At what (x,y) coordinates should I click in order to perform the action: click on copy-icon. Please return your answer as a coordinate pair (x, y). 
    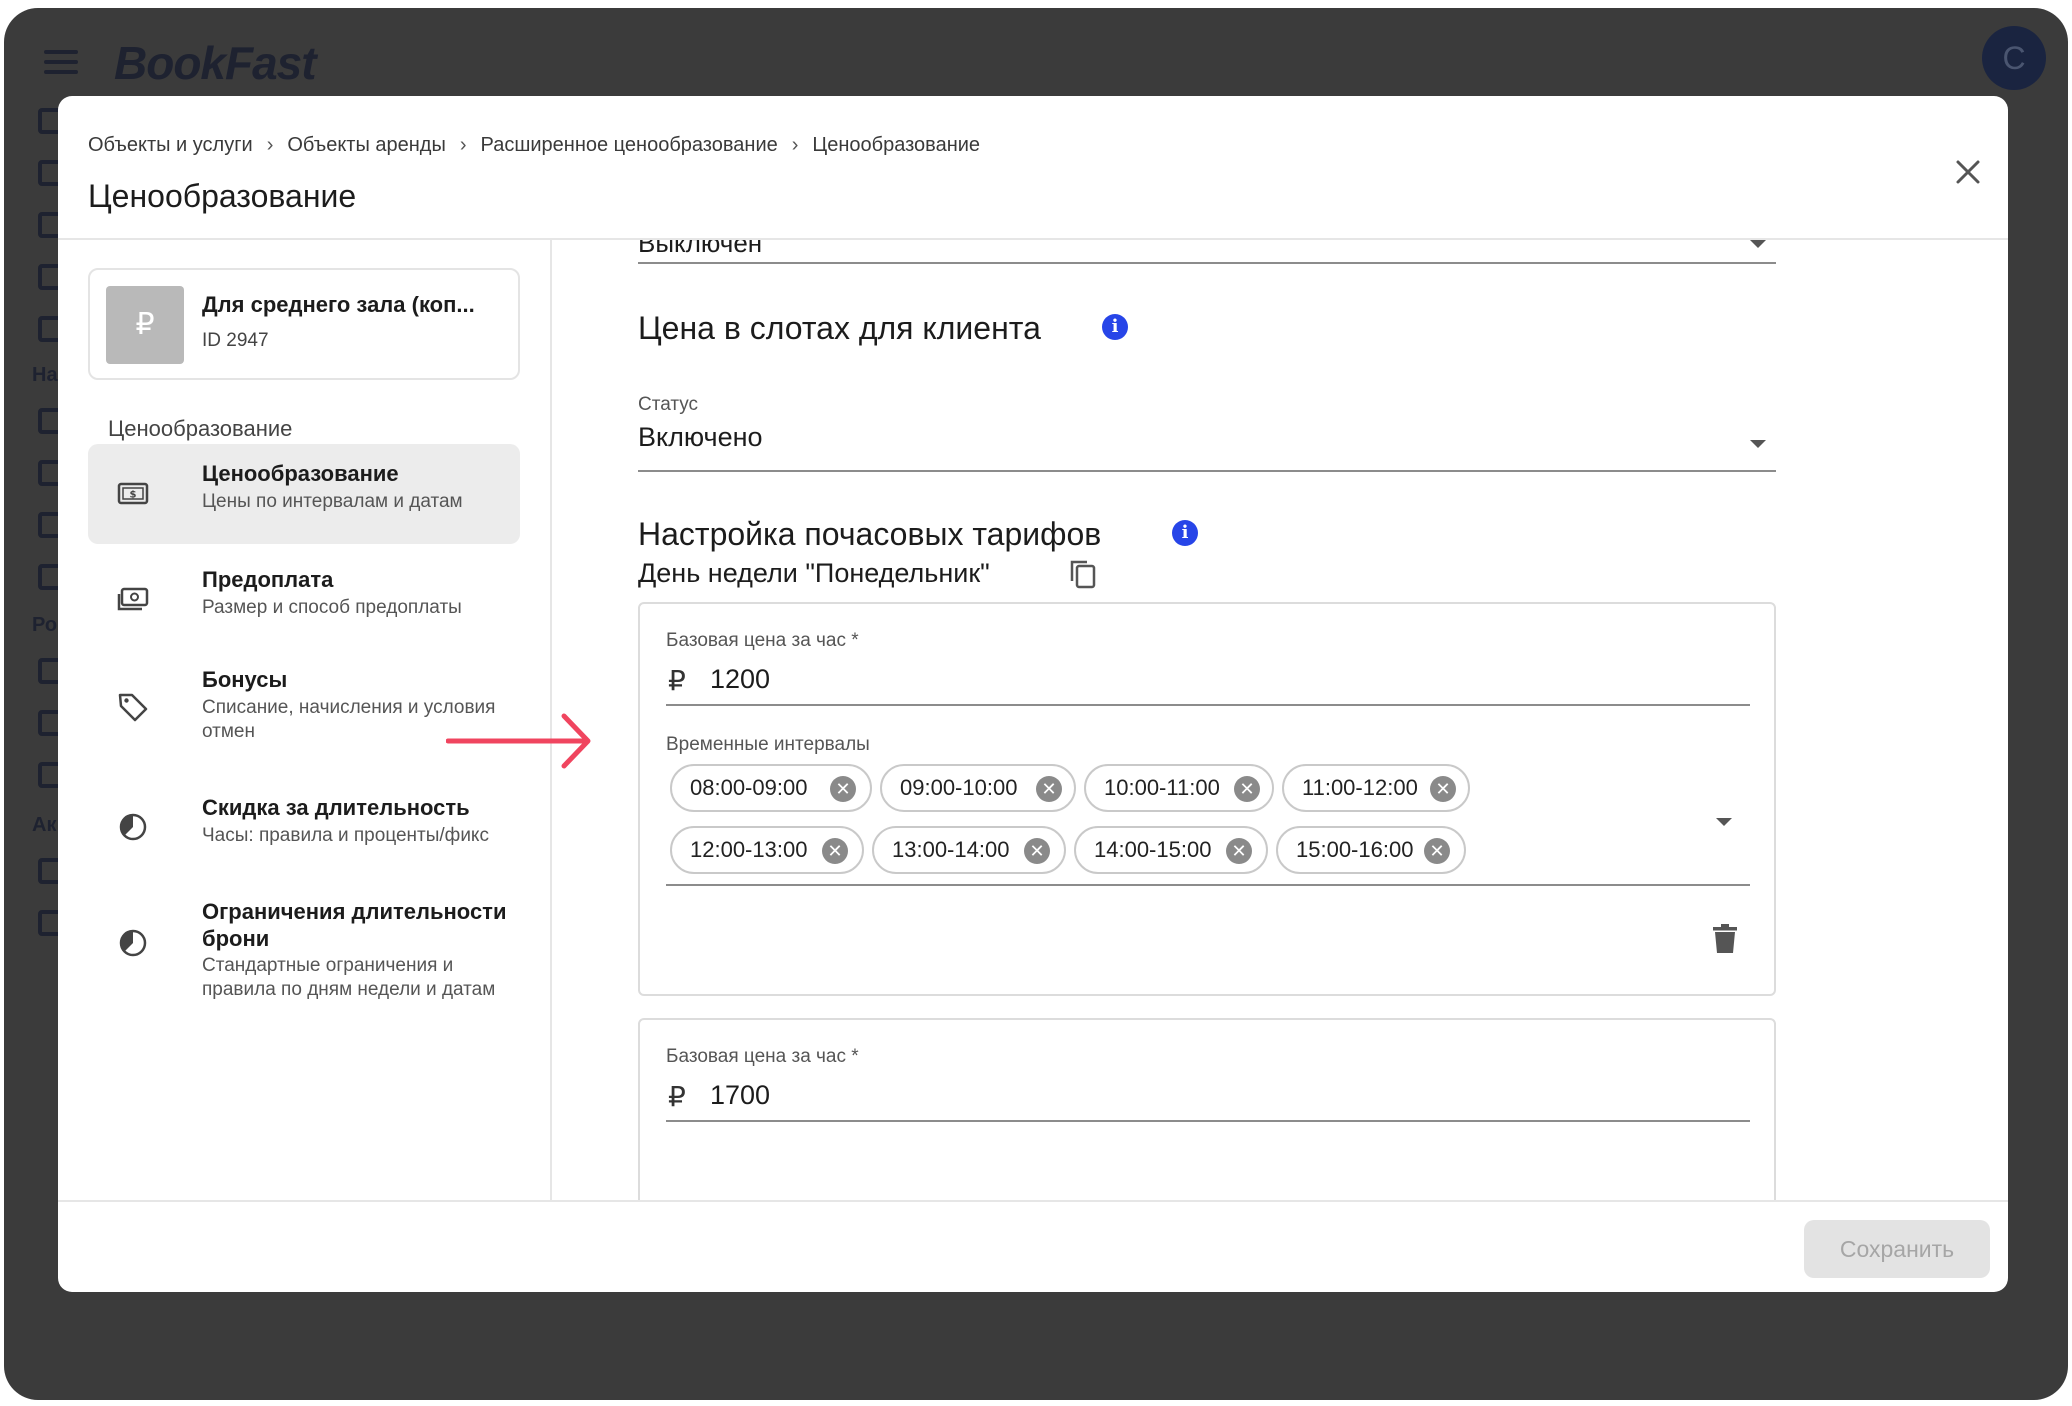
    Looking at the image, I should click on (1083, 574).